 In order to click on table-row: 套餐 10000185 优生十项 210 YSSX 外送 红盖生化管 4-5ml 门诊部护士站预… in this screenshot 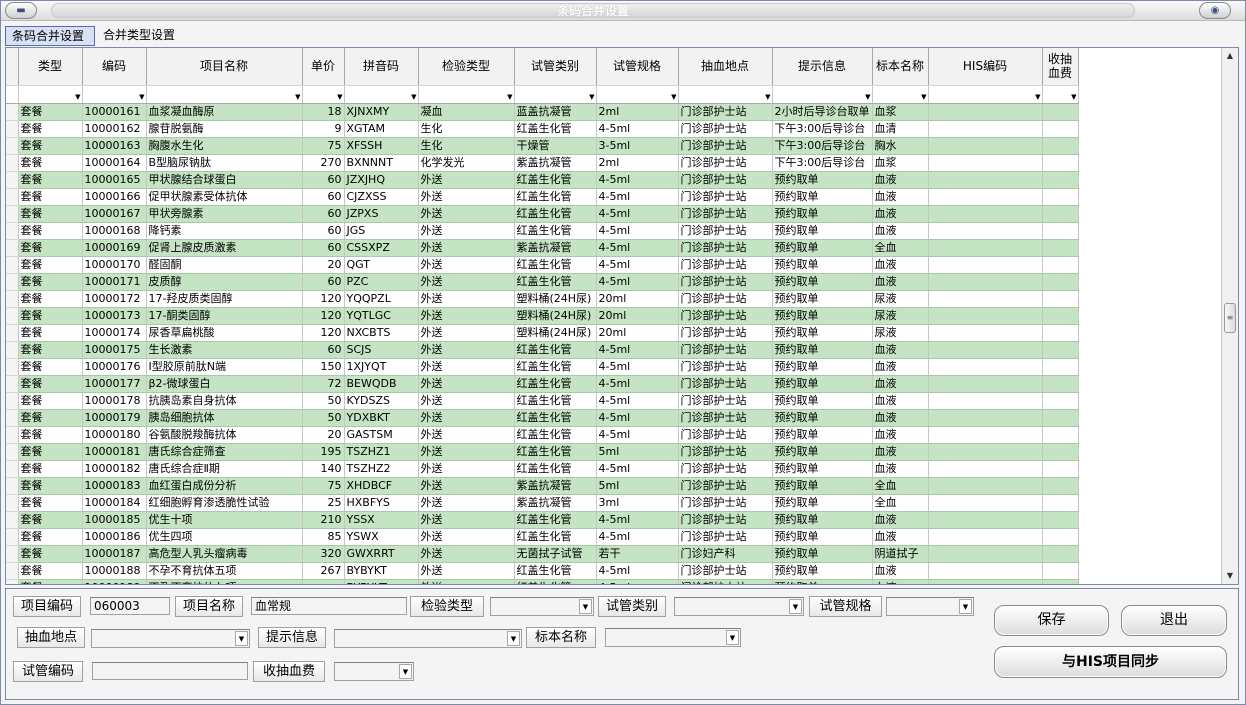, I will do `click(542, 520)`.